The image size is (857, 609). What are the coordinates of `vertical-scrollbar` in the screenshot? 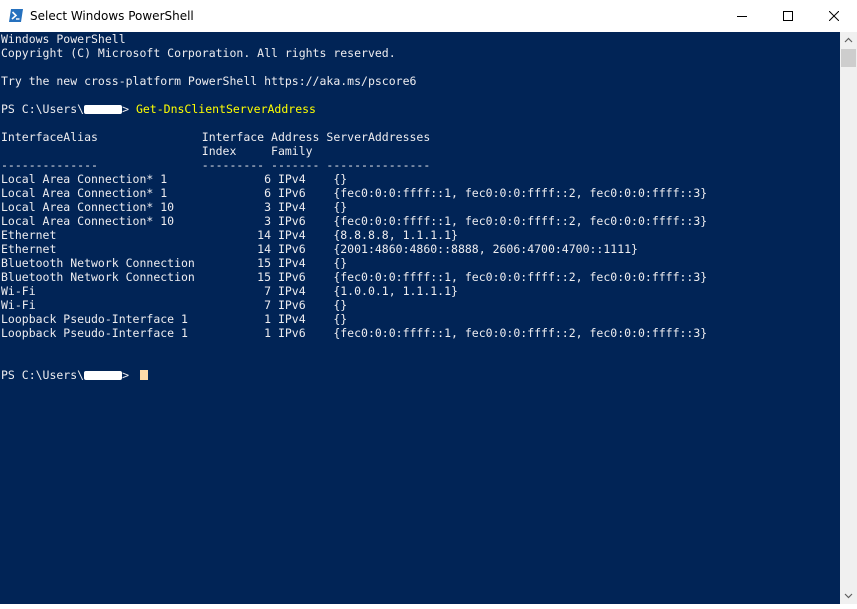 It's located at (848, 318).